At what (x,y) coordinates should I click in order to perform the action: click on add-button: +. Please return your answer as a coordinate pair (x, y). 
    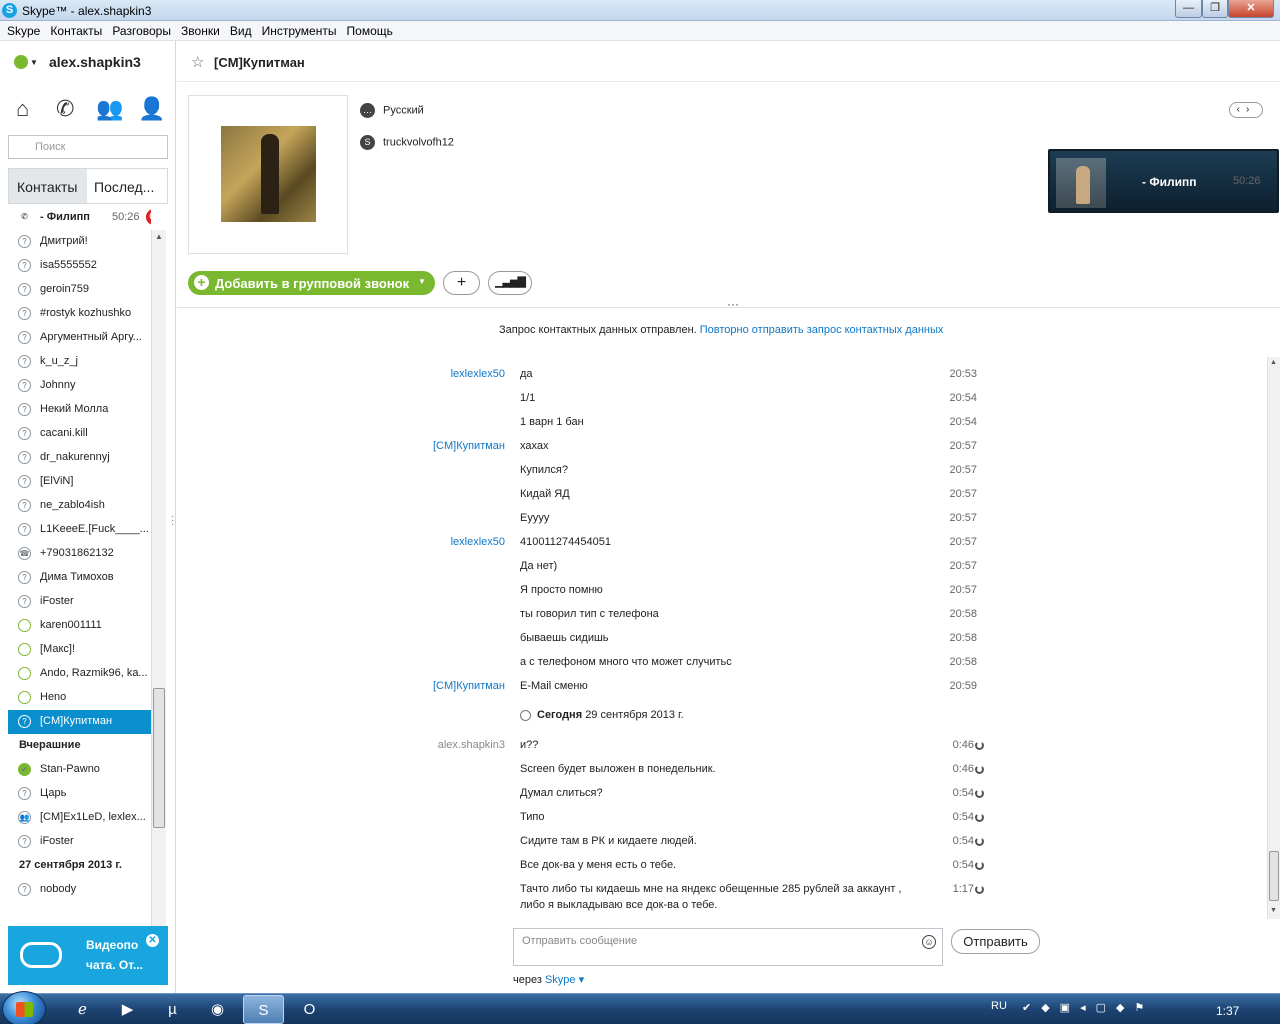
    Looking at the image, I should click on (461, 283).